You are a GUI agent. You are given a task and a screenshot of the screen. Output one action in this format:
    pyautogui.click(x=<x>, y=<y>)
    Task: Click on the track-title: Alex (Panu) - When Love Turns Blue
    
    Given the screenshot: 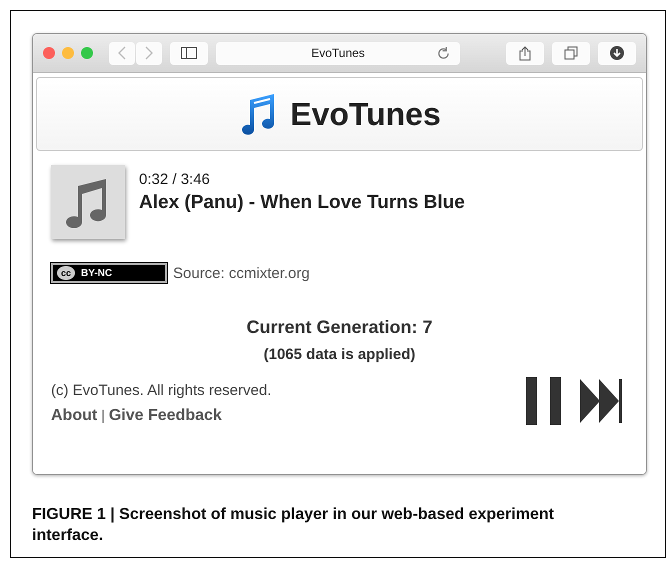 What is the action you would take?
    pyautogui.click(x=302, y=203)
    